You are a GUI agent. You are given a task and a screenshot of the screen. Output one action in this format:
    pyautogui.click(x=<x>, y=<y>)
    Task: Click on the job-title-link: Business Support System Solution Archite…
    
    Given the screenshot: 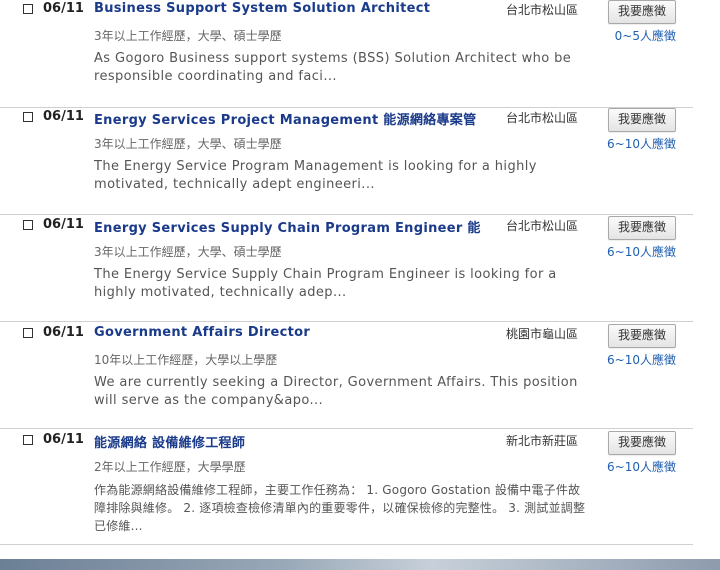 What is the action you would take?
    pyautogui.click(x=294, y=8)
    